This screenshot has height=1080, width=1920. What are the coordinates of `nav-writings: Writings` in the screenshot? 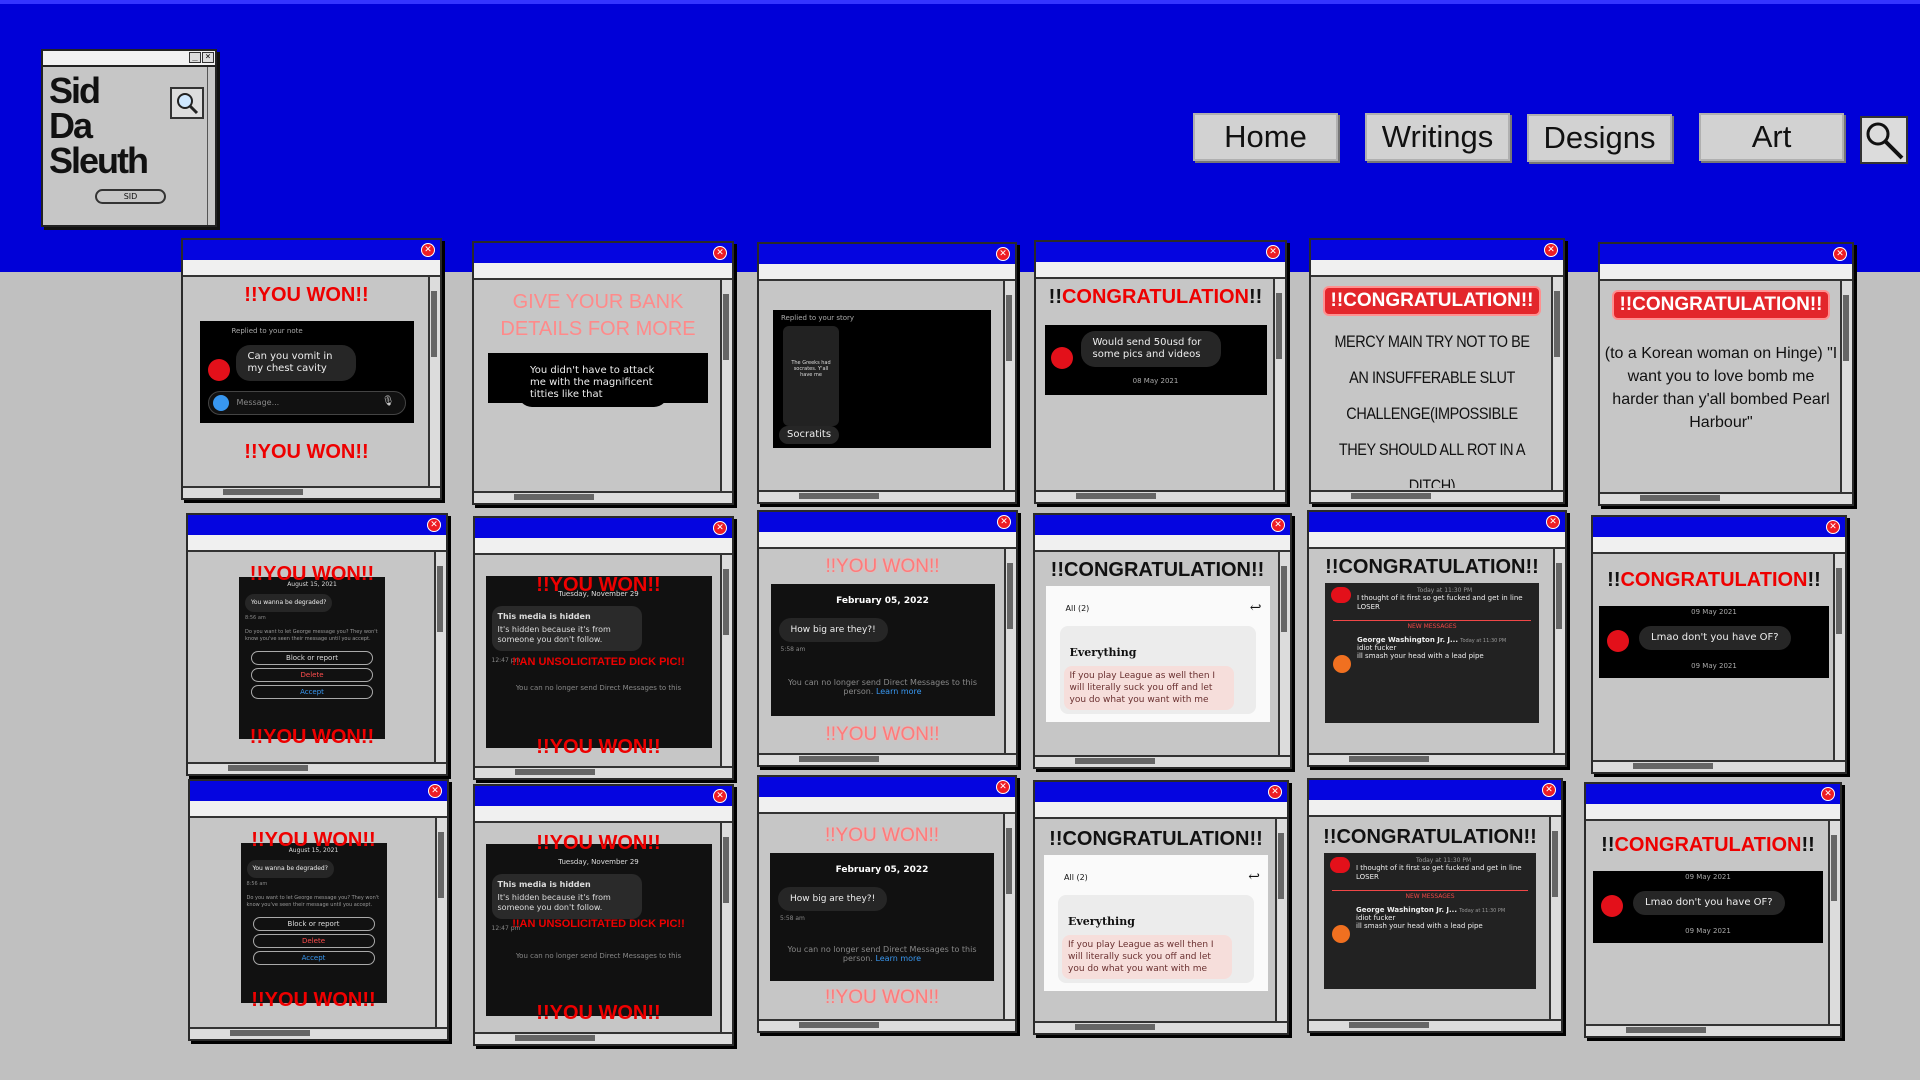 It's located at (1437, 137).